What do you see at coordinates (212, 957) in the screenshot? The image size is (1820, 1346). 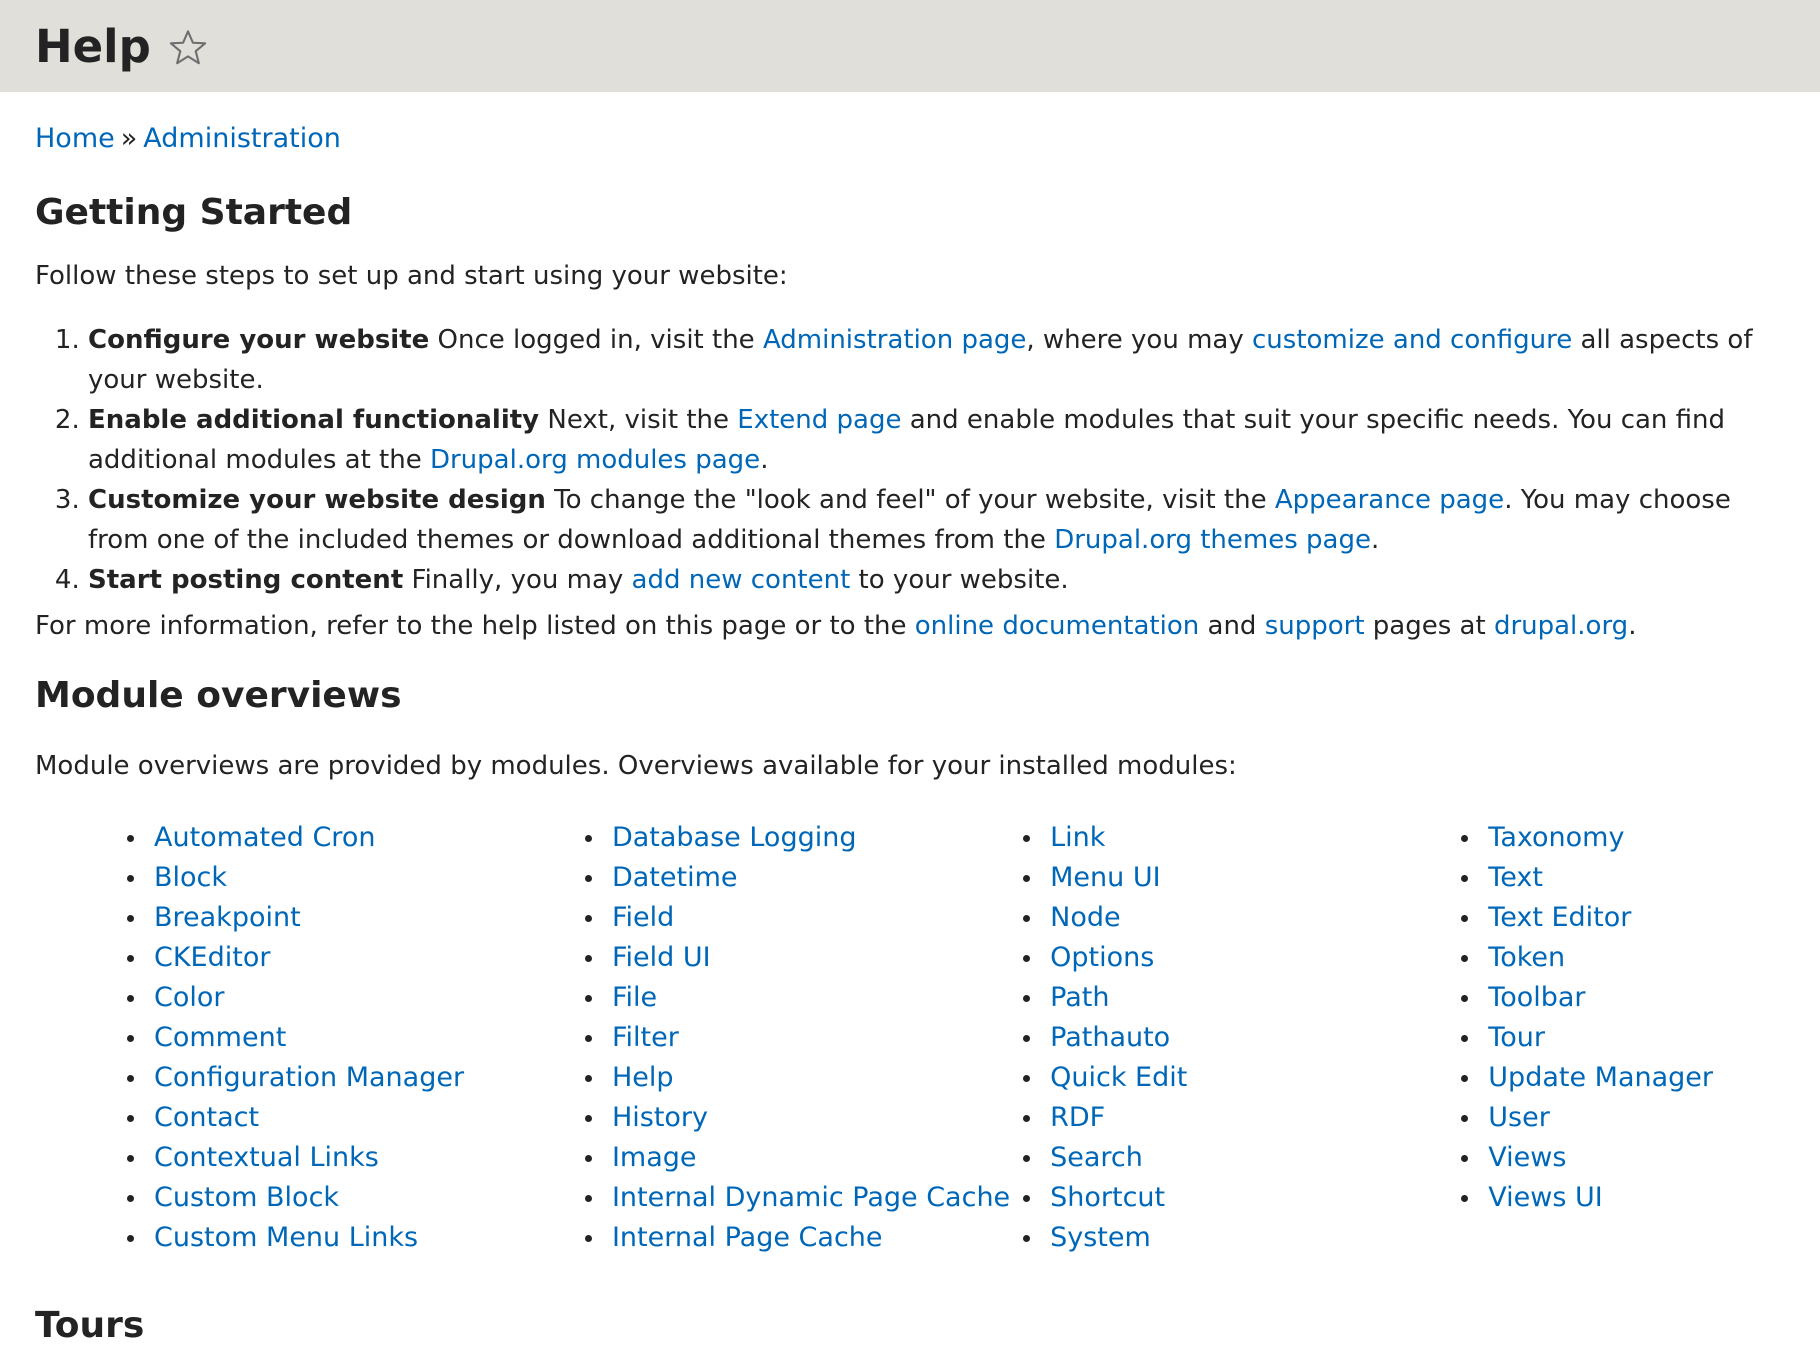 I see `module-link: CKEditor` at bounding box center [212, 957].